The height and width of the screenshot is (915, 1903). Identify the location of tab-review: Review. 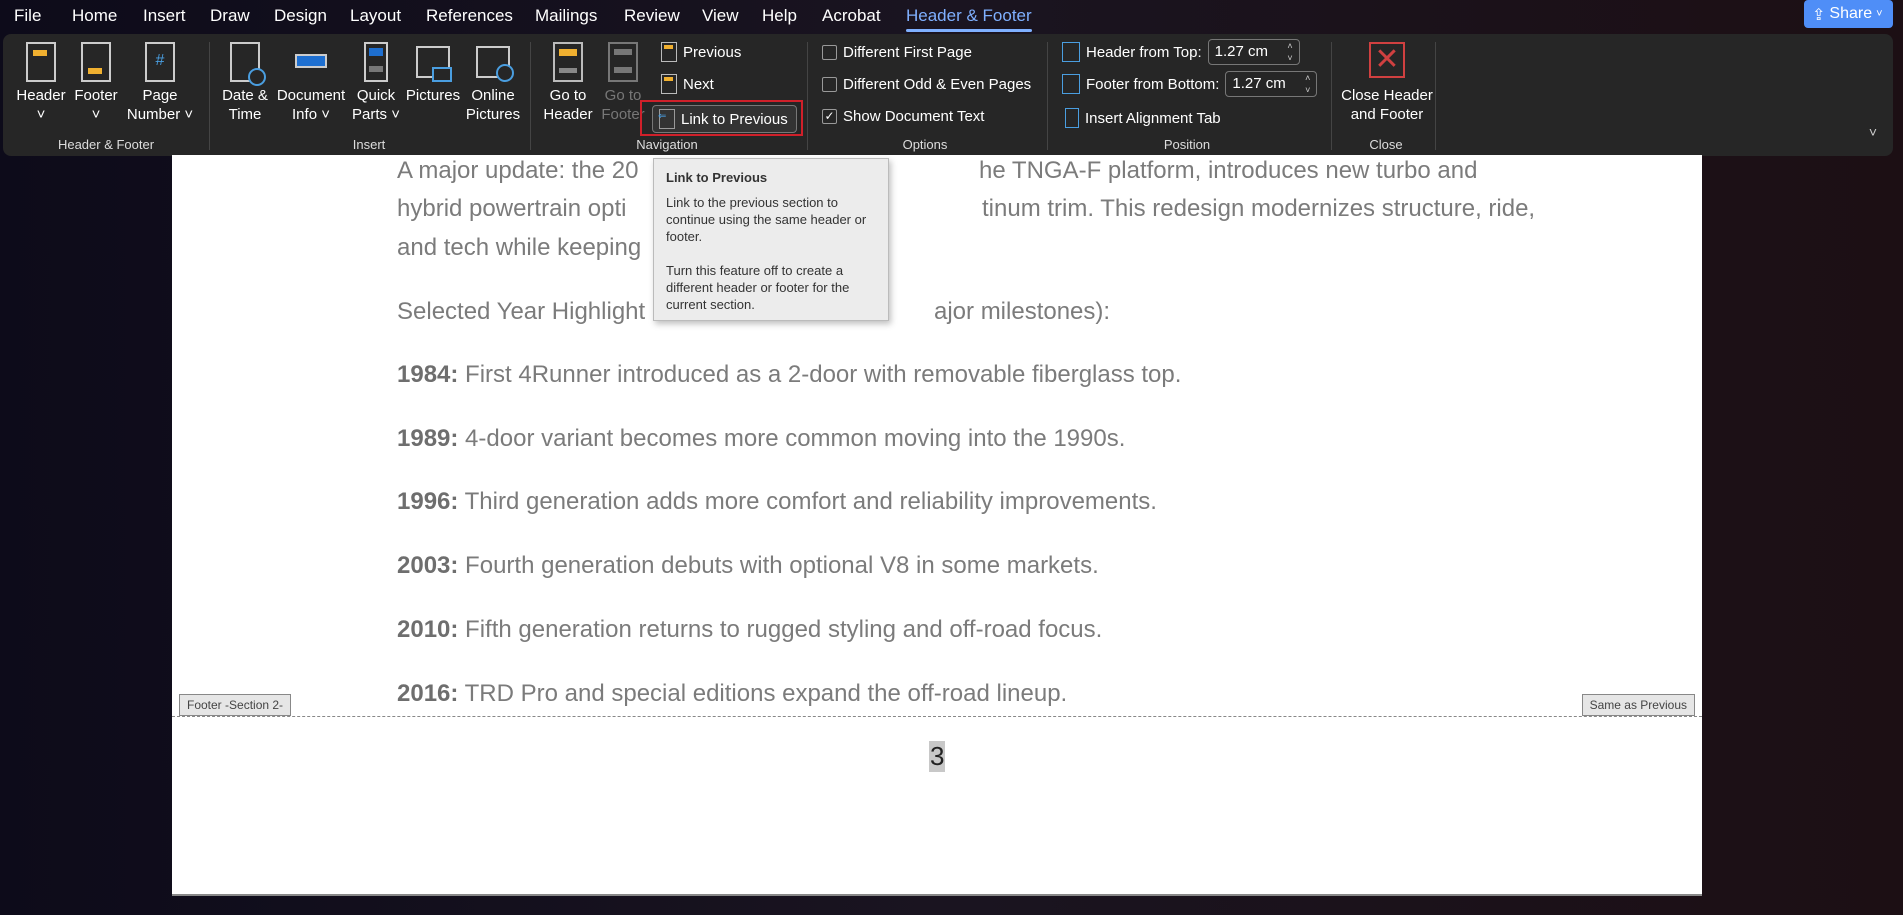
(652, 16).